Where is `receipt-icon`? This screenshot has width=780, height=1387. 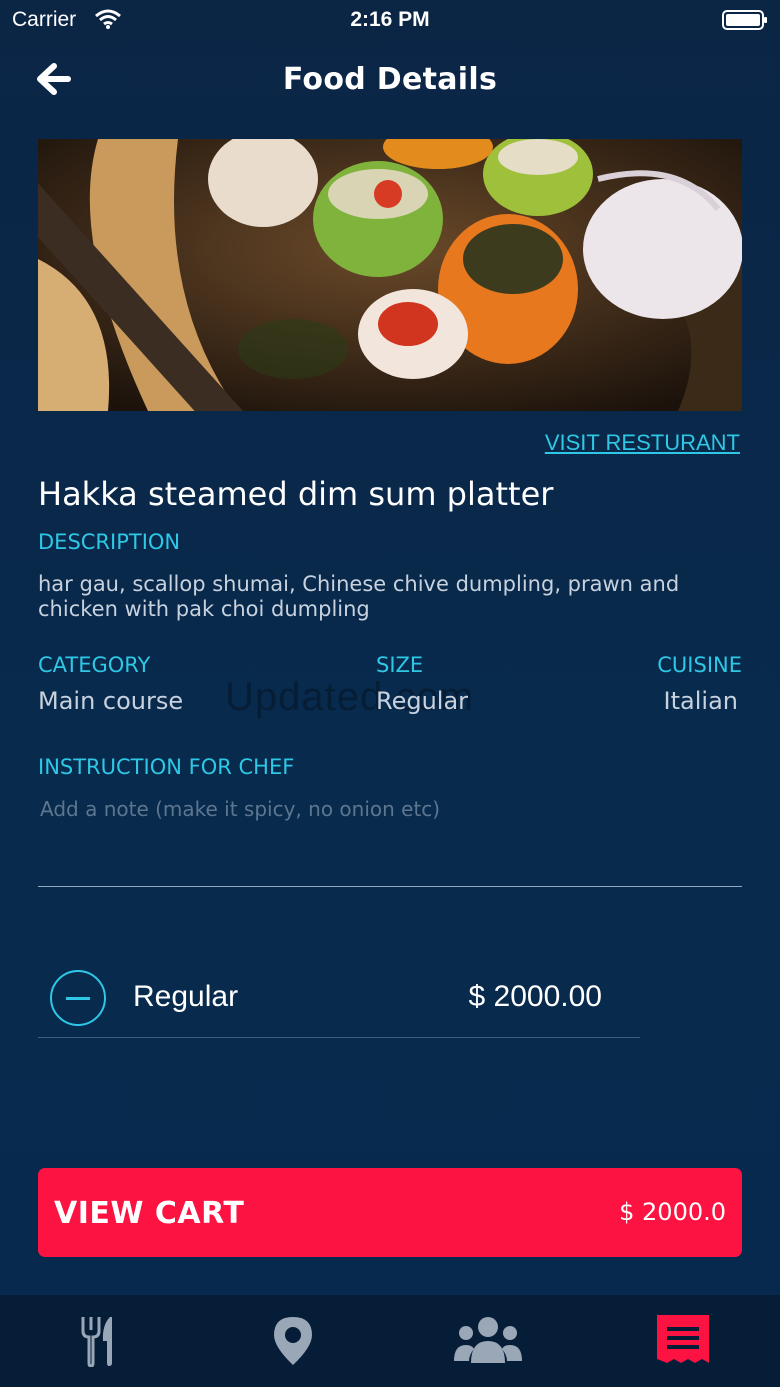 receipt-icon is located at coordinates (682, 1339).